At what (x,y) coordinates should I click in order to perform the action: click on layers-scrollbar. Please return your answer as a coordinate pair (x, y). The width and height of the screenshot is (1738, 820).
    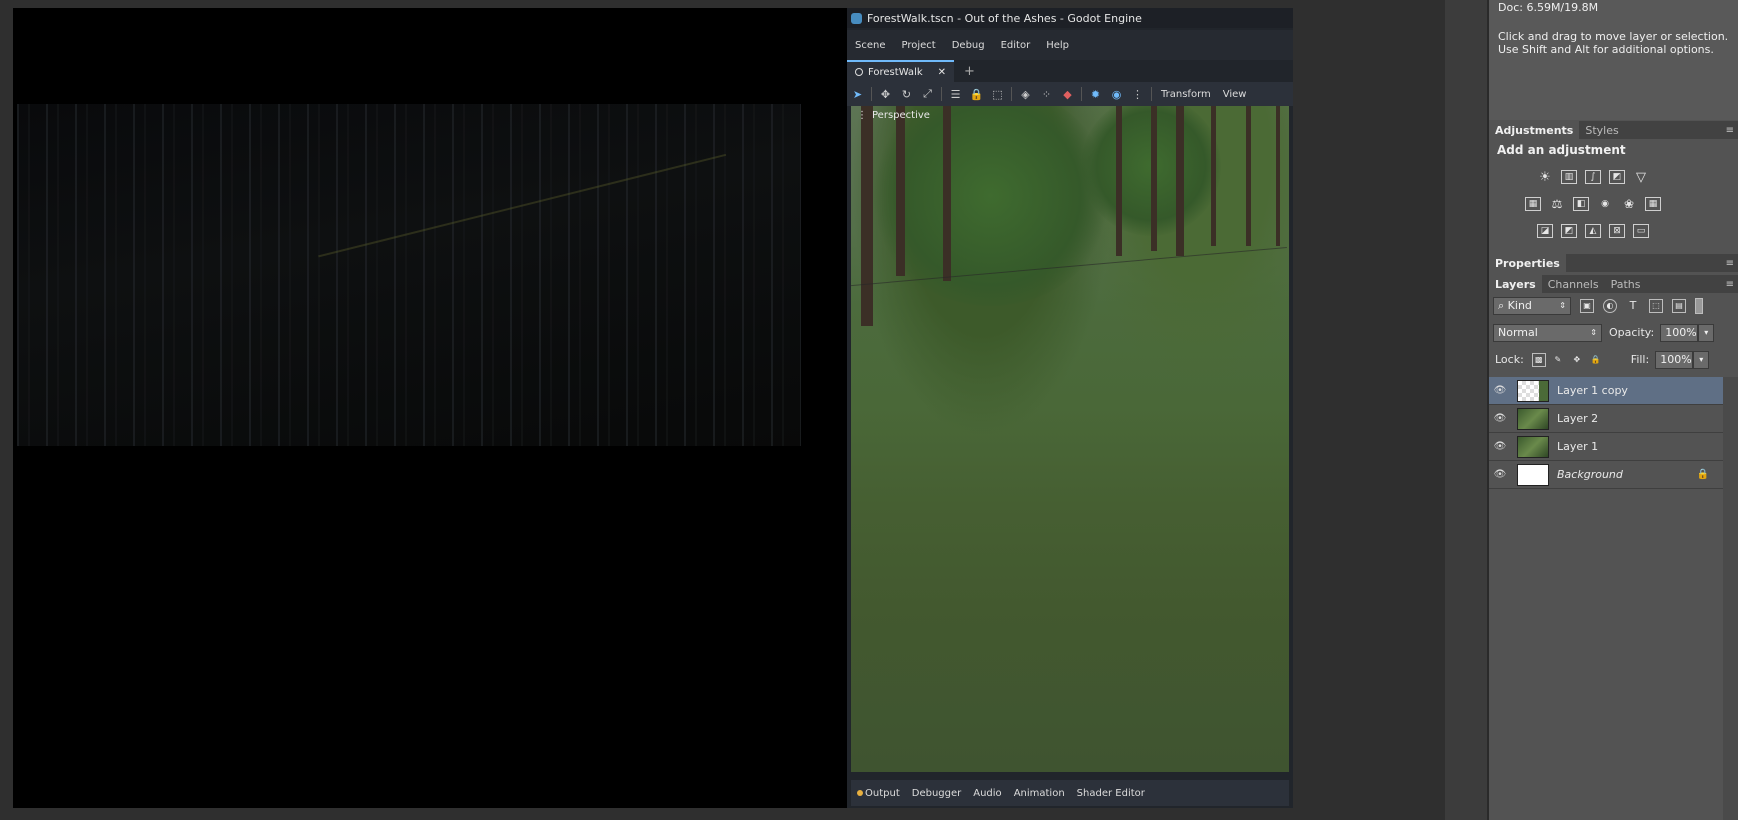
    Looking at the image, I should click on (1730, 598).